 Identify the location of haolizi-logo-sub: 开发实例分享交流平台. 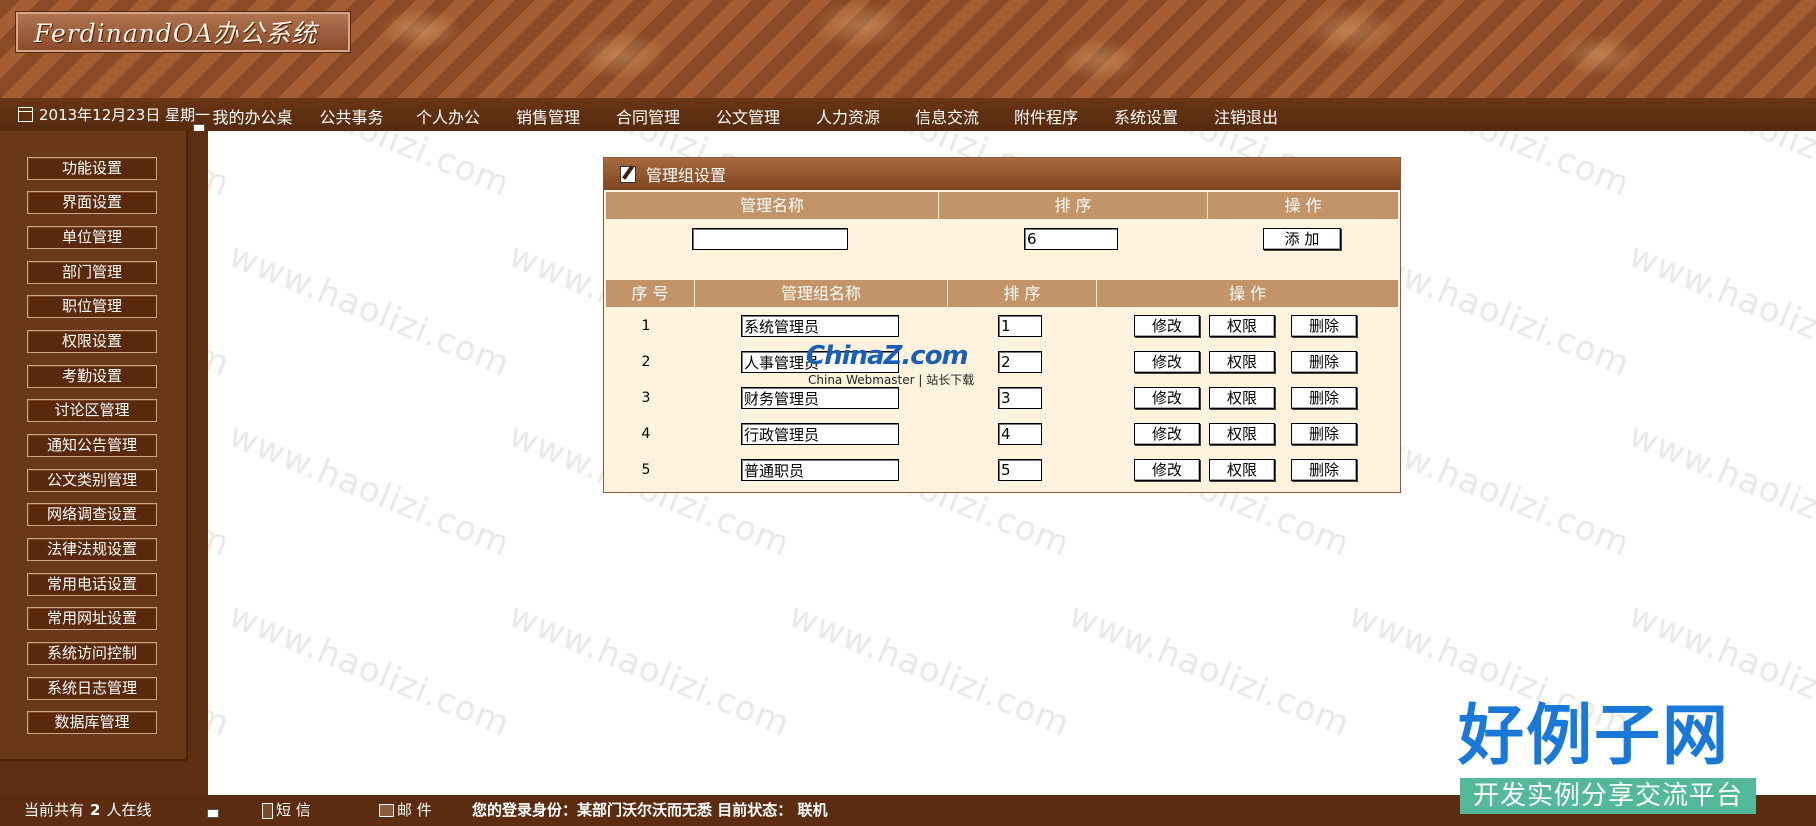
(1608, 796).